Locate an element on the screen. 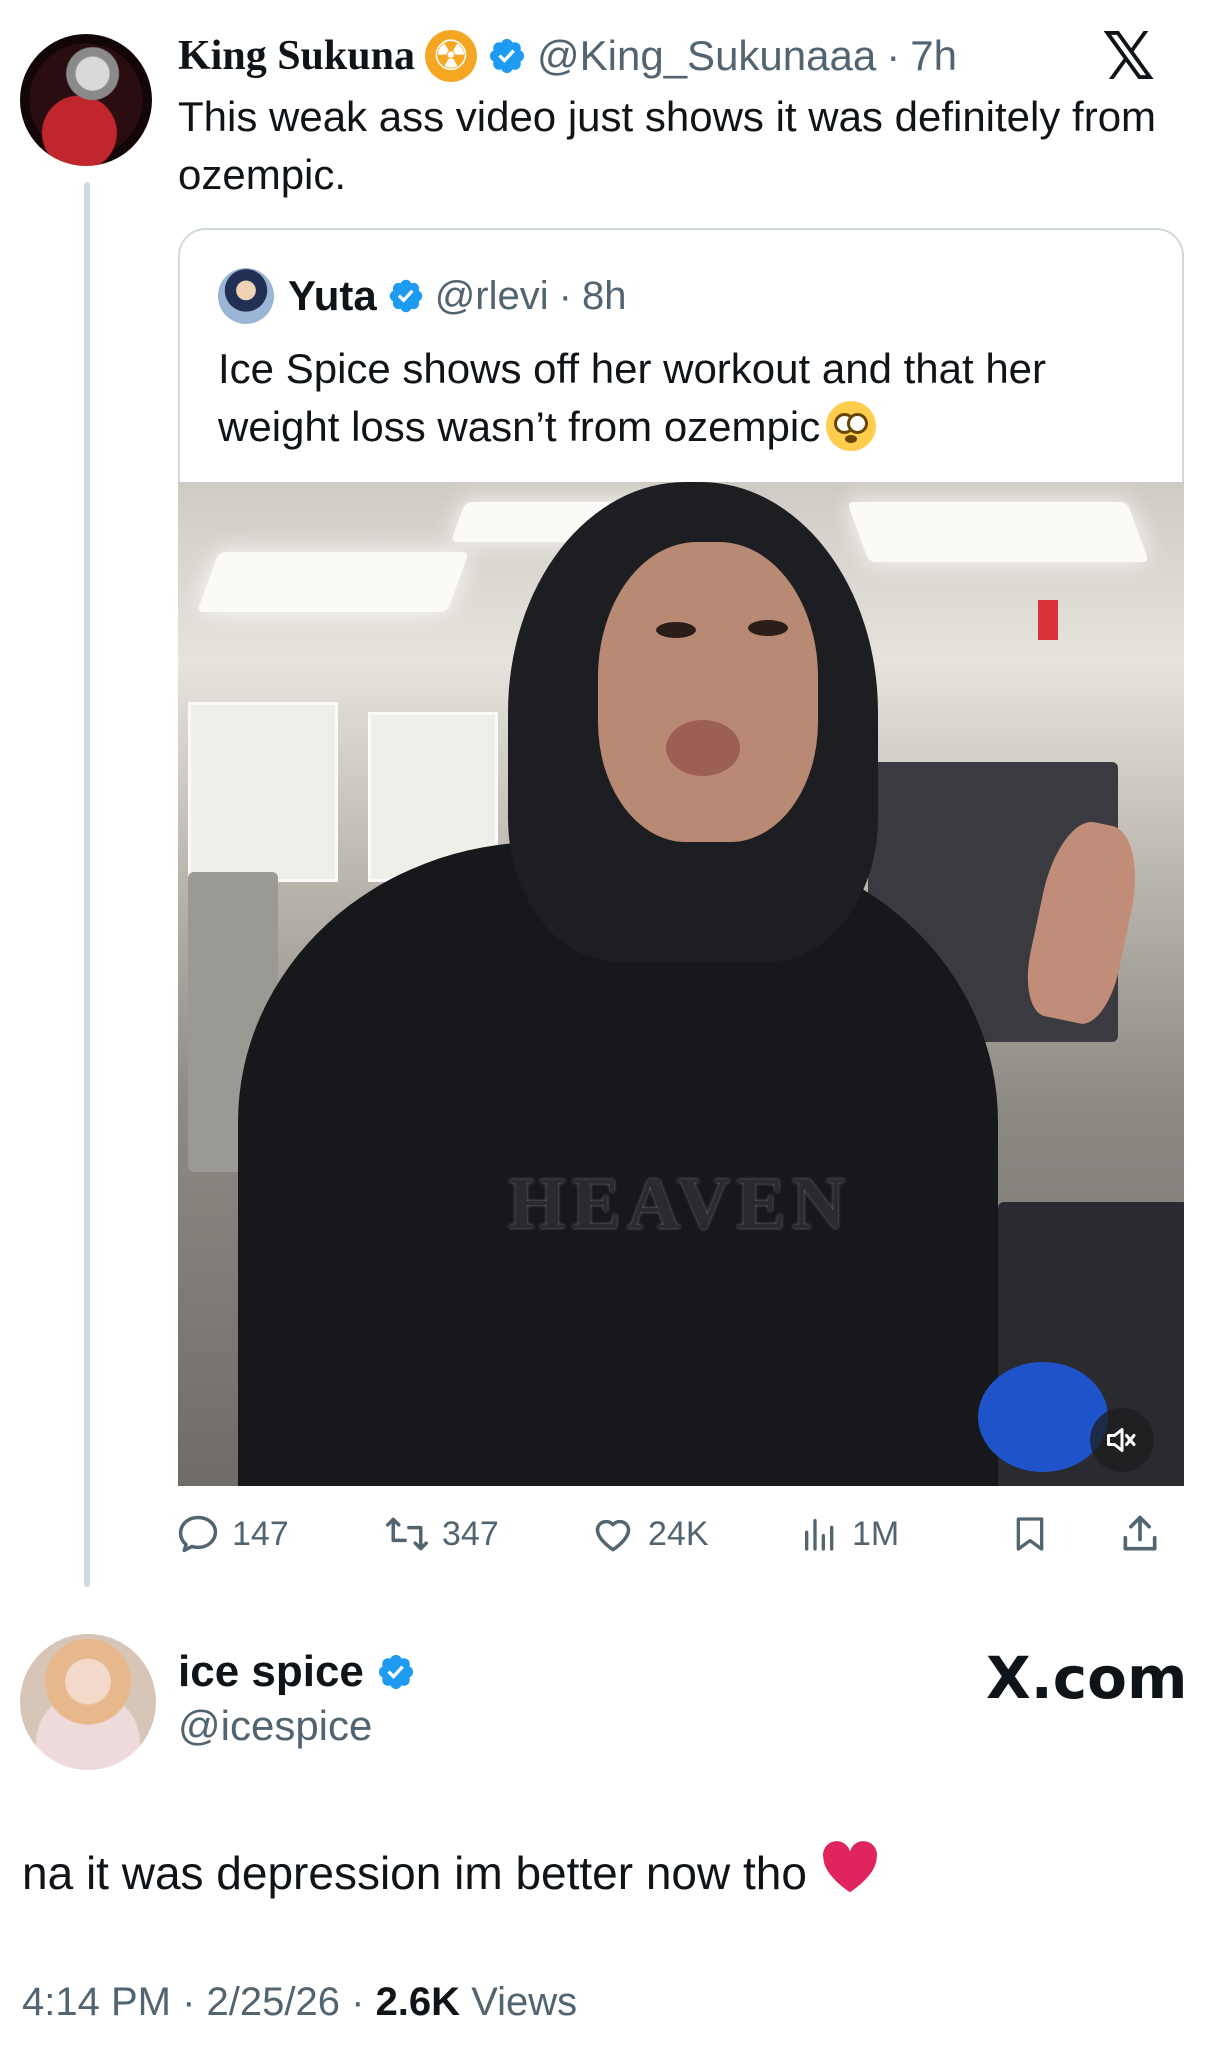 The width and height of the screenshot is (1208, 2048). reply-tweet-time: 4:14 PM is located at coordinates (96, 2002).